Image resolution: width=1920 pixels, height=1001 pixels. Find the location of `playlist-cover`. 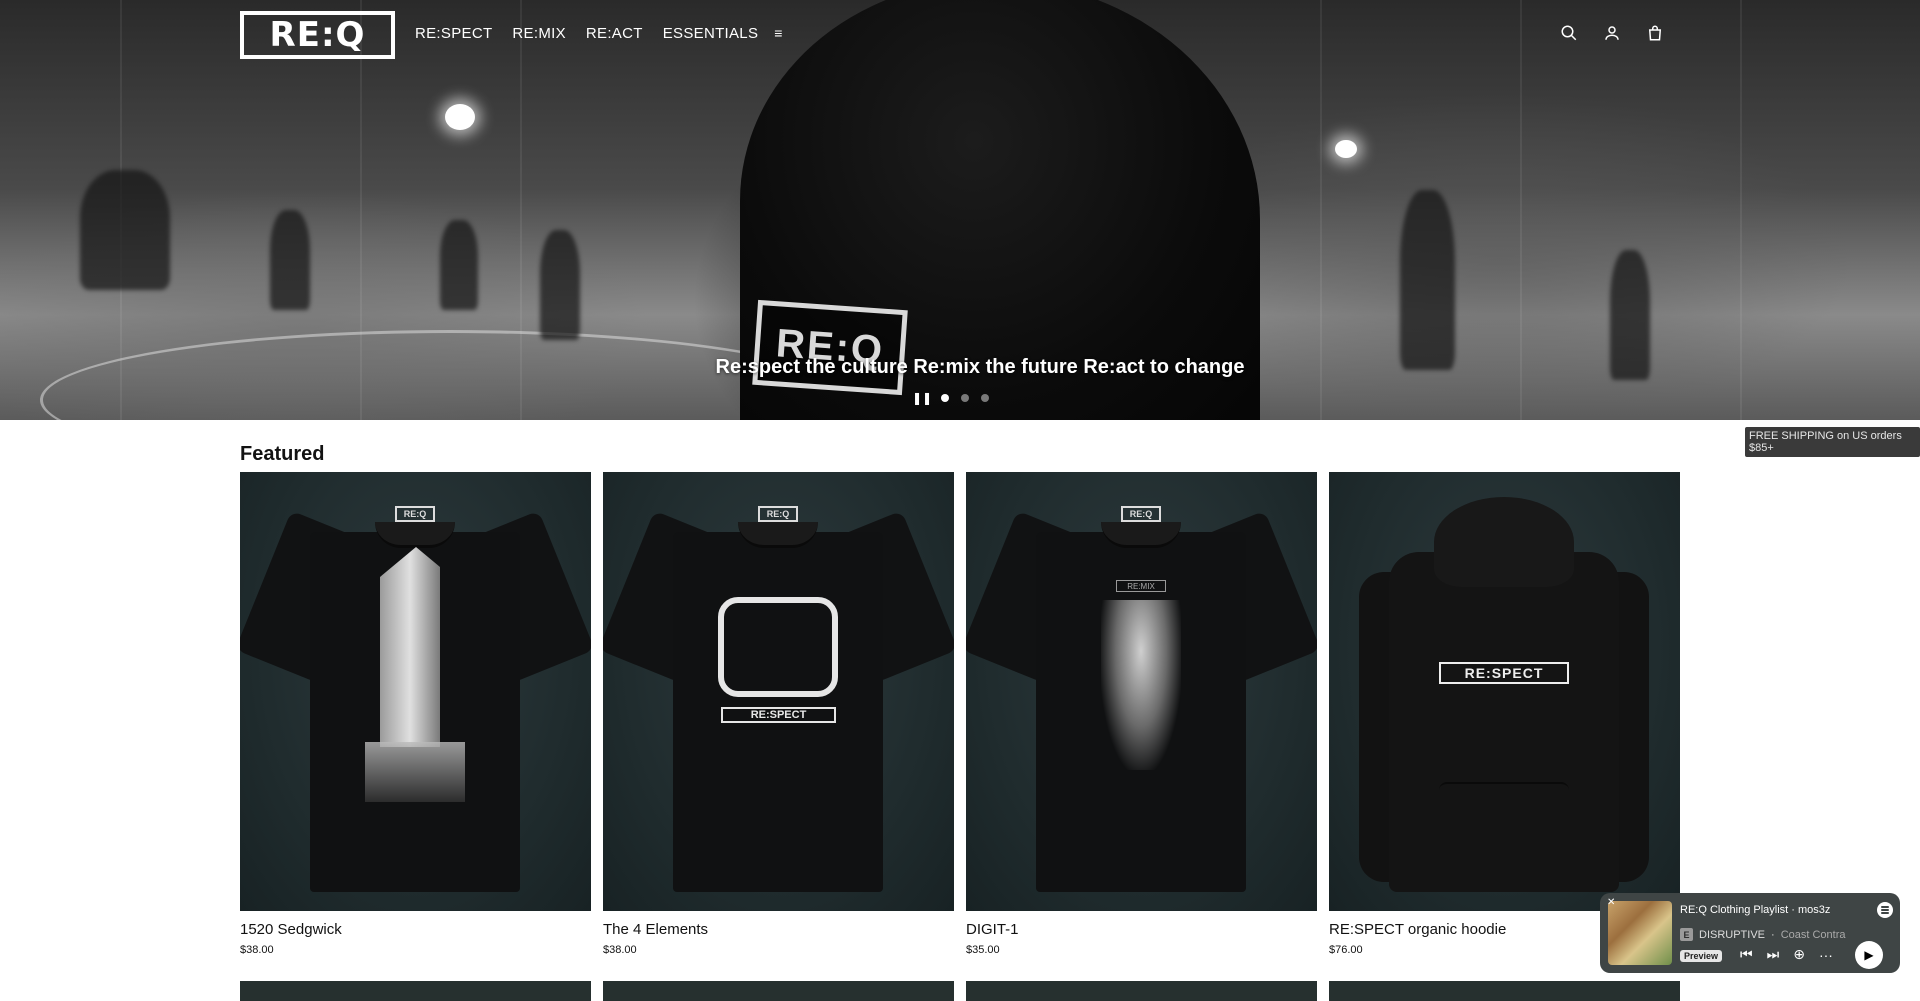

playlist-cover is located at coordinates (1640, 933).